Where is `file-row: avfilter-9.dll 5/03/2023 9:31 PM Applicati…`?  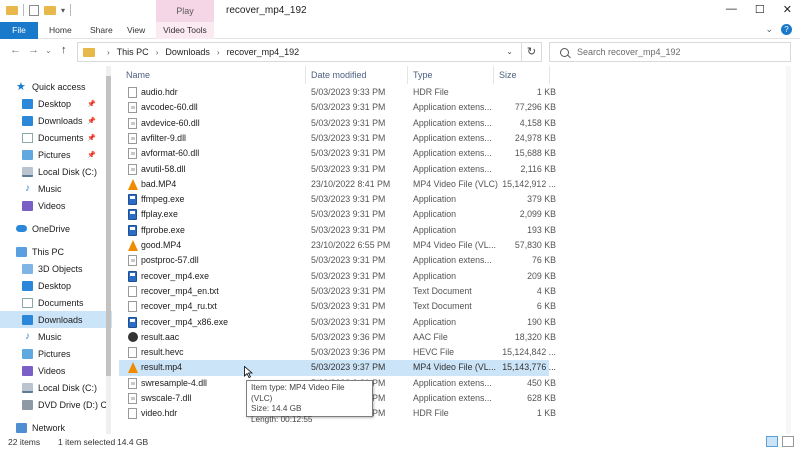
file-row: avfilter-9.dll 5/03/2023 9:31 PM Applicati… is located at coordinates (337, 138).